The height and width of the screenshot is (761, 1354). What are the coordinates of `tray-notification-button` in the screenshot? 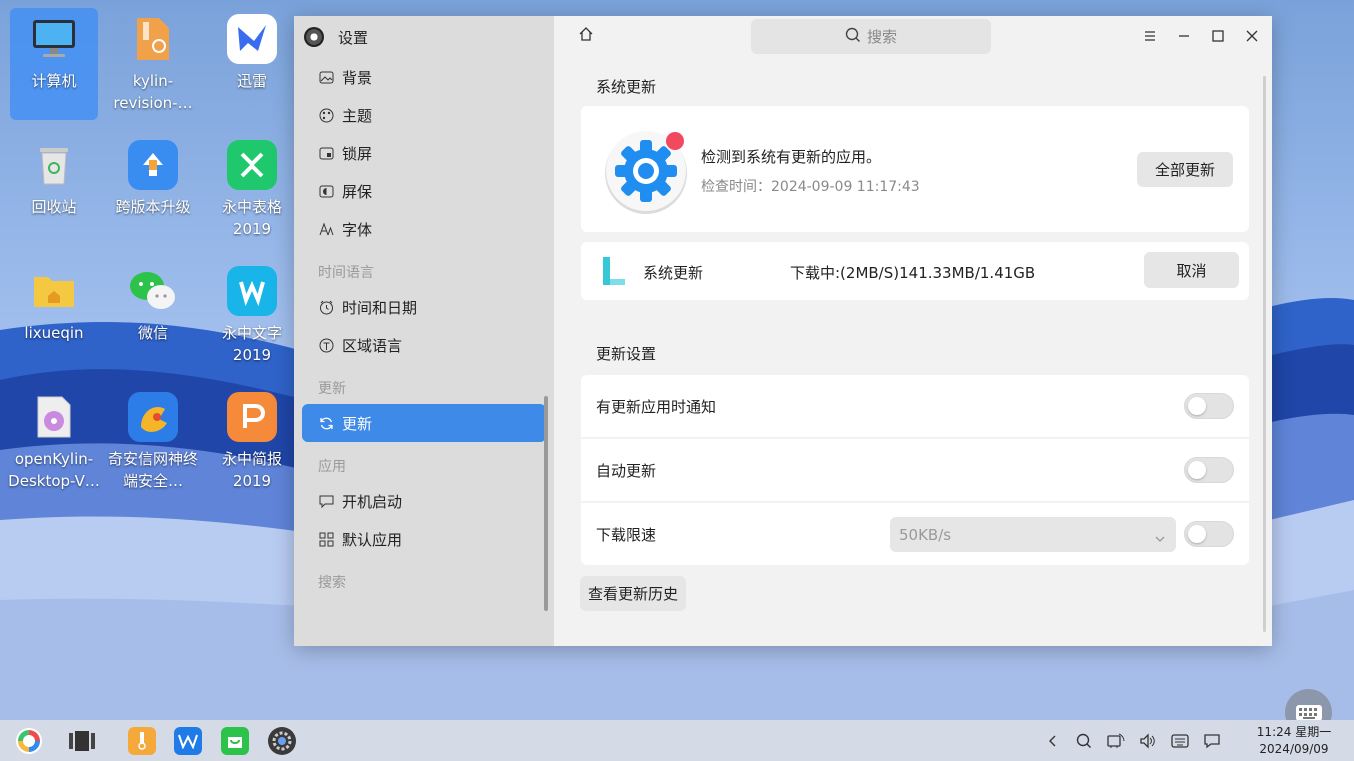 It's located at (1212, 741).